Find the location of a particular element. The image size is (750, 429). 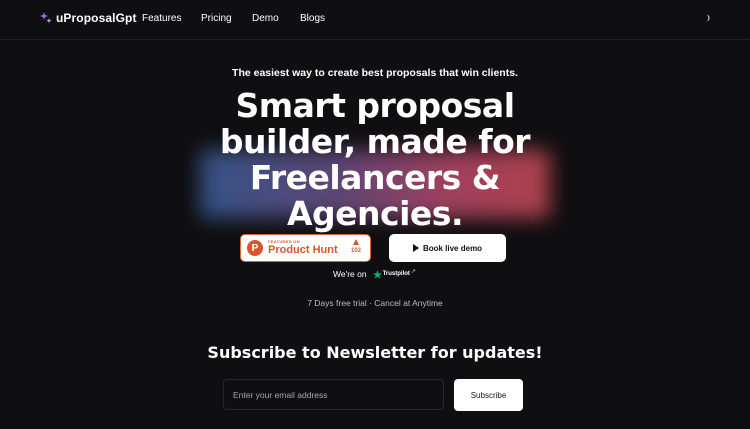

trustpilot-prefix: We're on is located at coordinates (350, 274).